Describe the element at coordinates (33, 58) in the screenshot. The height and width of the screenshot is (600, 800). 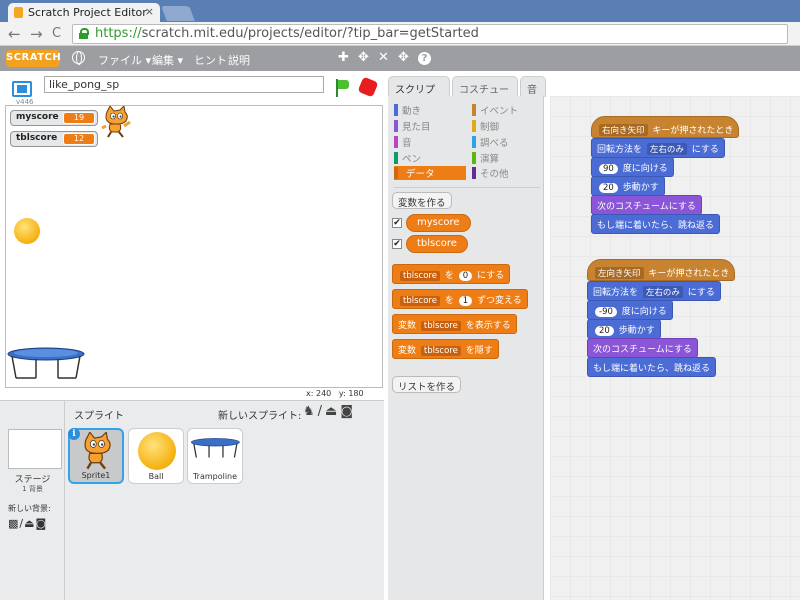
I see `scratch-logo: SCRATCH` at that location.